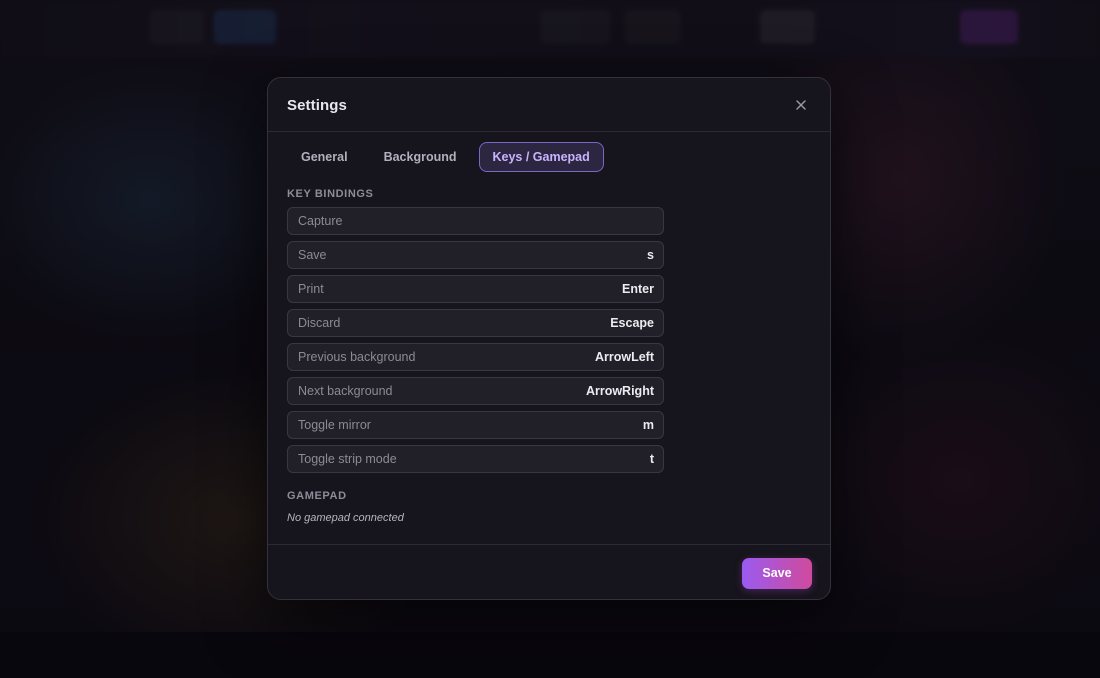 The image size is (1100, 678). What do you see at coordinates (624, 357) in the screenshot?
I see `binding-key: ArrowLeft` at bounding box center [624, 357].